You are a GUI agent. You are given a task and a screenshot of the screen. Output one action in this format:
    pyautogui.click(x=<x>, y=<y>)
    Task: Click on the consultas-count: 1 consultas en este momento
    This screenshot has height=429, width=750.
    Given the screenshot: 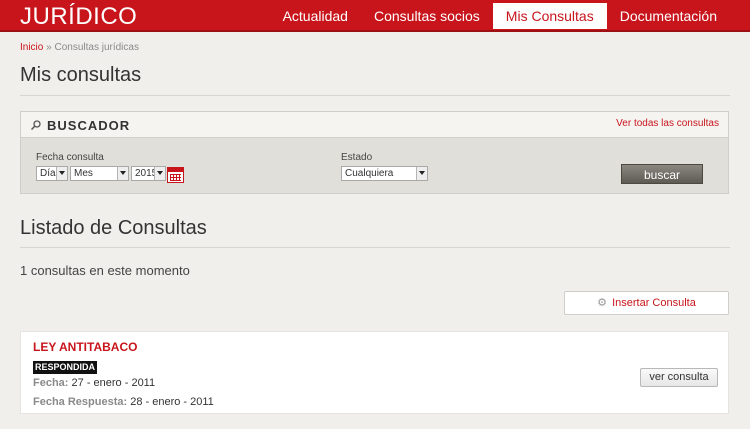 What is the action you would take?
    pyautogui.click(x=105, y=270)
    